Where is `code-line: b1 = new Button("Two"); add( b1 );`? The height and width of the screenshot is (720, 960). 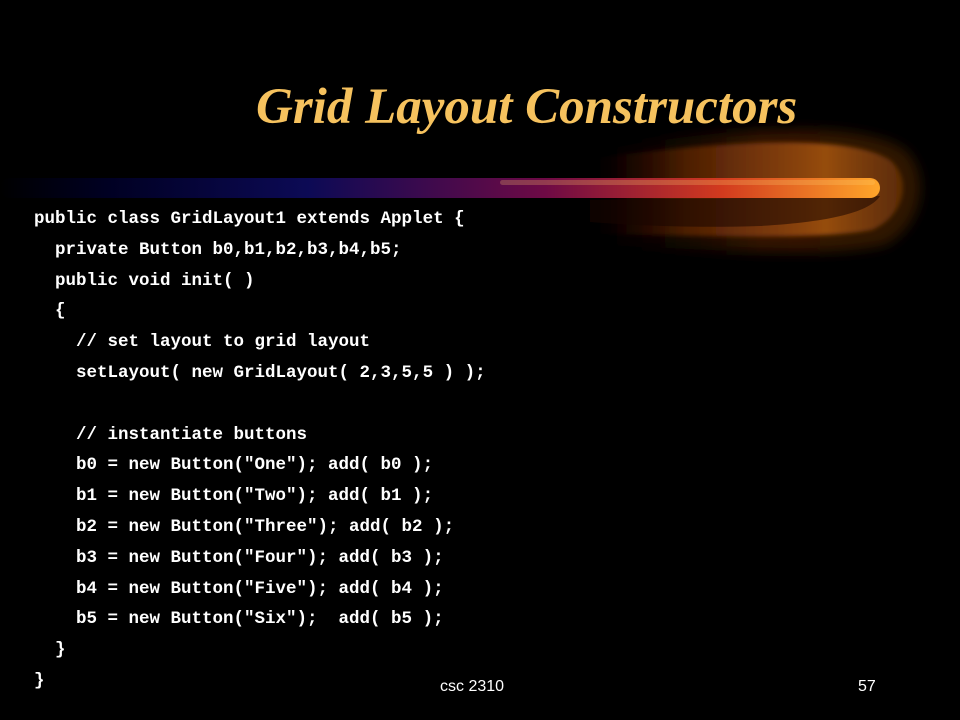 code-line: b1 = new Button("Two"); add( b1 ); is located at coordinates (234, 496).